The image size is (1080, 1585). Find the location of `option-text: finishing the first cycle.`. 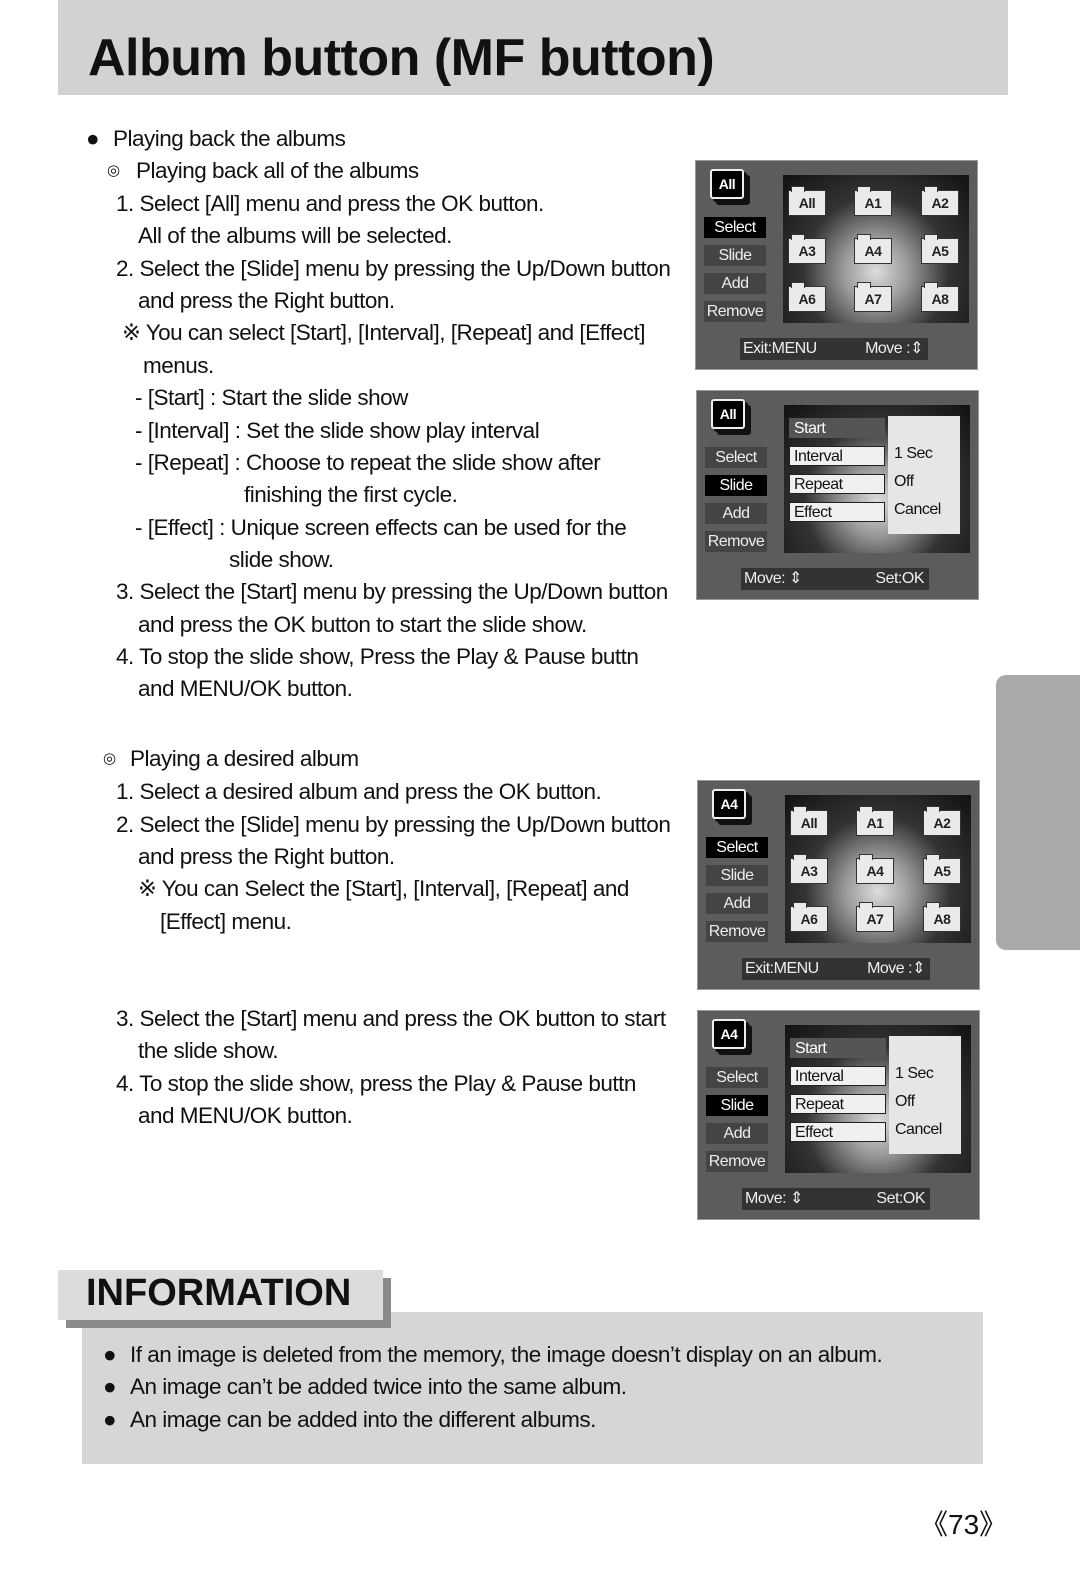

option-text: finishing the first cycle. is located at coordinates (351, 494).